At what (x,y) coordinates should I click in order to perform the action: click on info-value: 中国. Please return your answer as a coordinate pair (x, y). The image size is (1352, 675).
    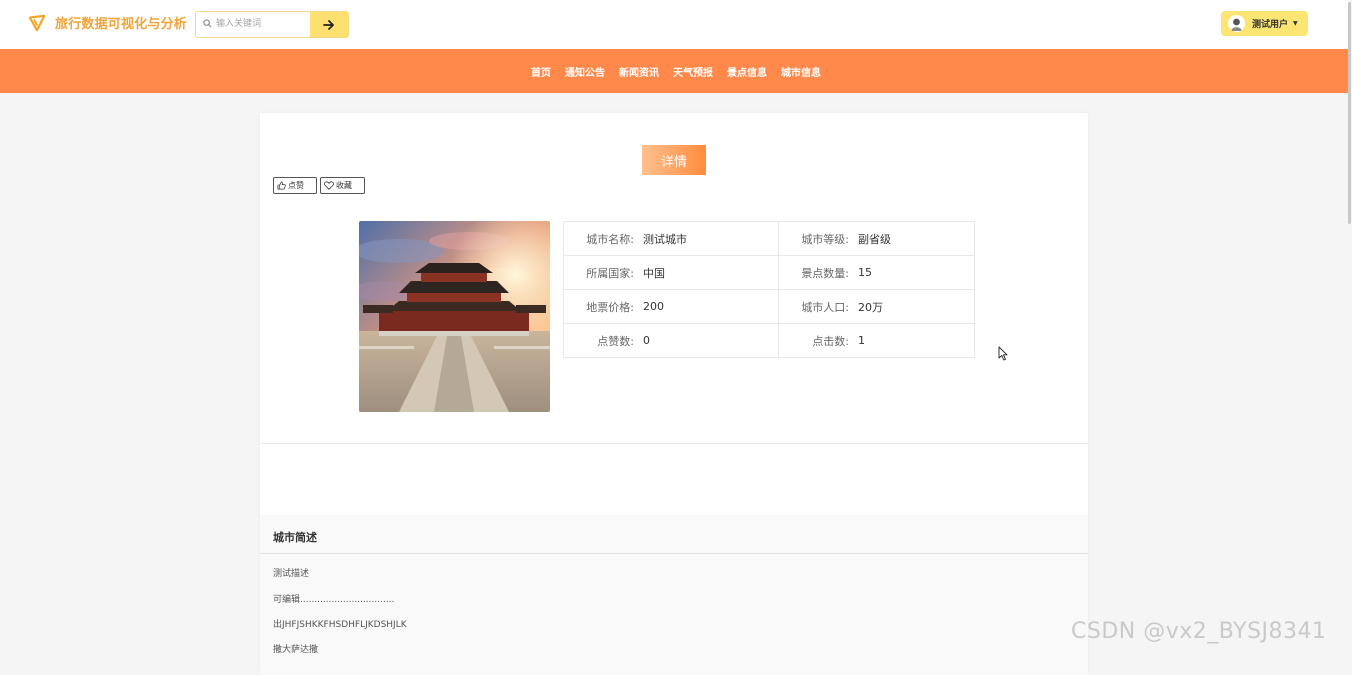
    Looking at the image, I should click on (654, 273).